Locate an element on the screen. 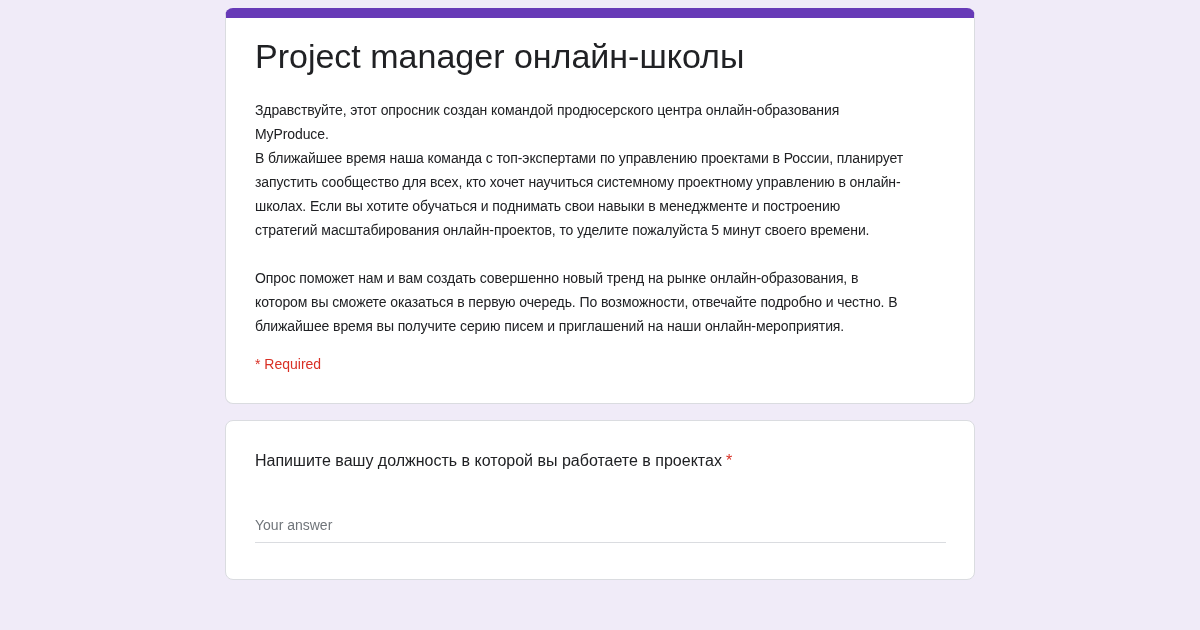  description-text: Опрос поможет нам и вам создать совершенно новый тренд на рынке онлайн-образования, в котором вы сможете оказаться в первую очередь. По возможности, отвечайте подробно и честно. В ближайшее время вы получите серию писем и приглашений на наши онлайн-мероприятия. is located at coordinates (577, 302).